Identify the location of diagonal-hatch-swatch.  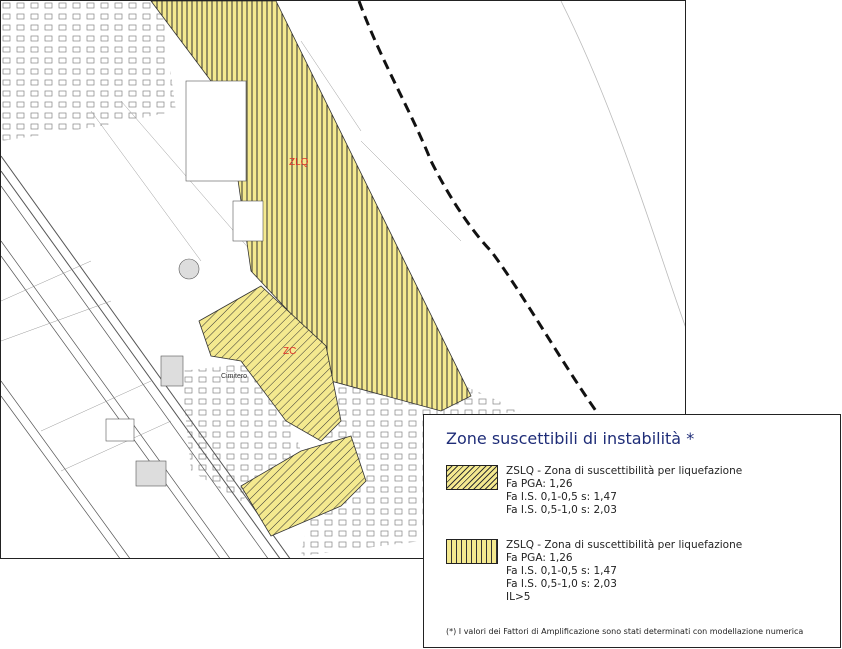
(472, 477).